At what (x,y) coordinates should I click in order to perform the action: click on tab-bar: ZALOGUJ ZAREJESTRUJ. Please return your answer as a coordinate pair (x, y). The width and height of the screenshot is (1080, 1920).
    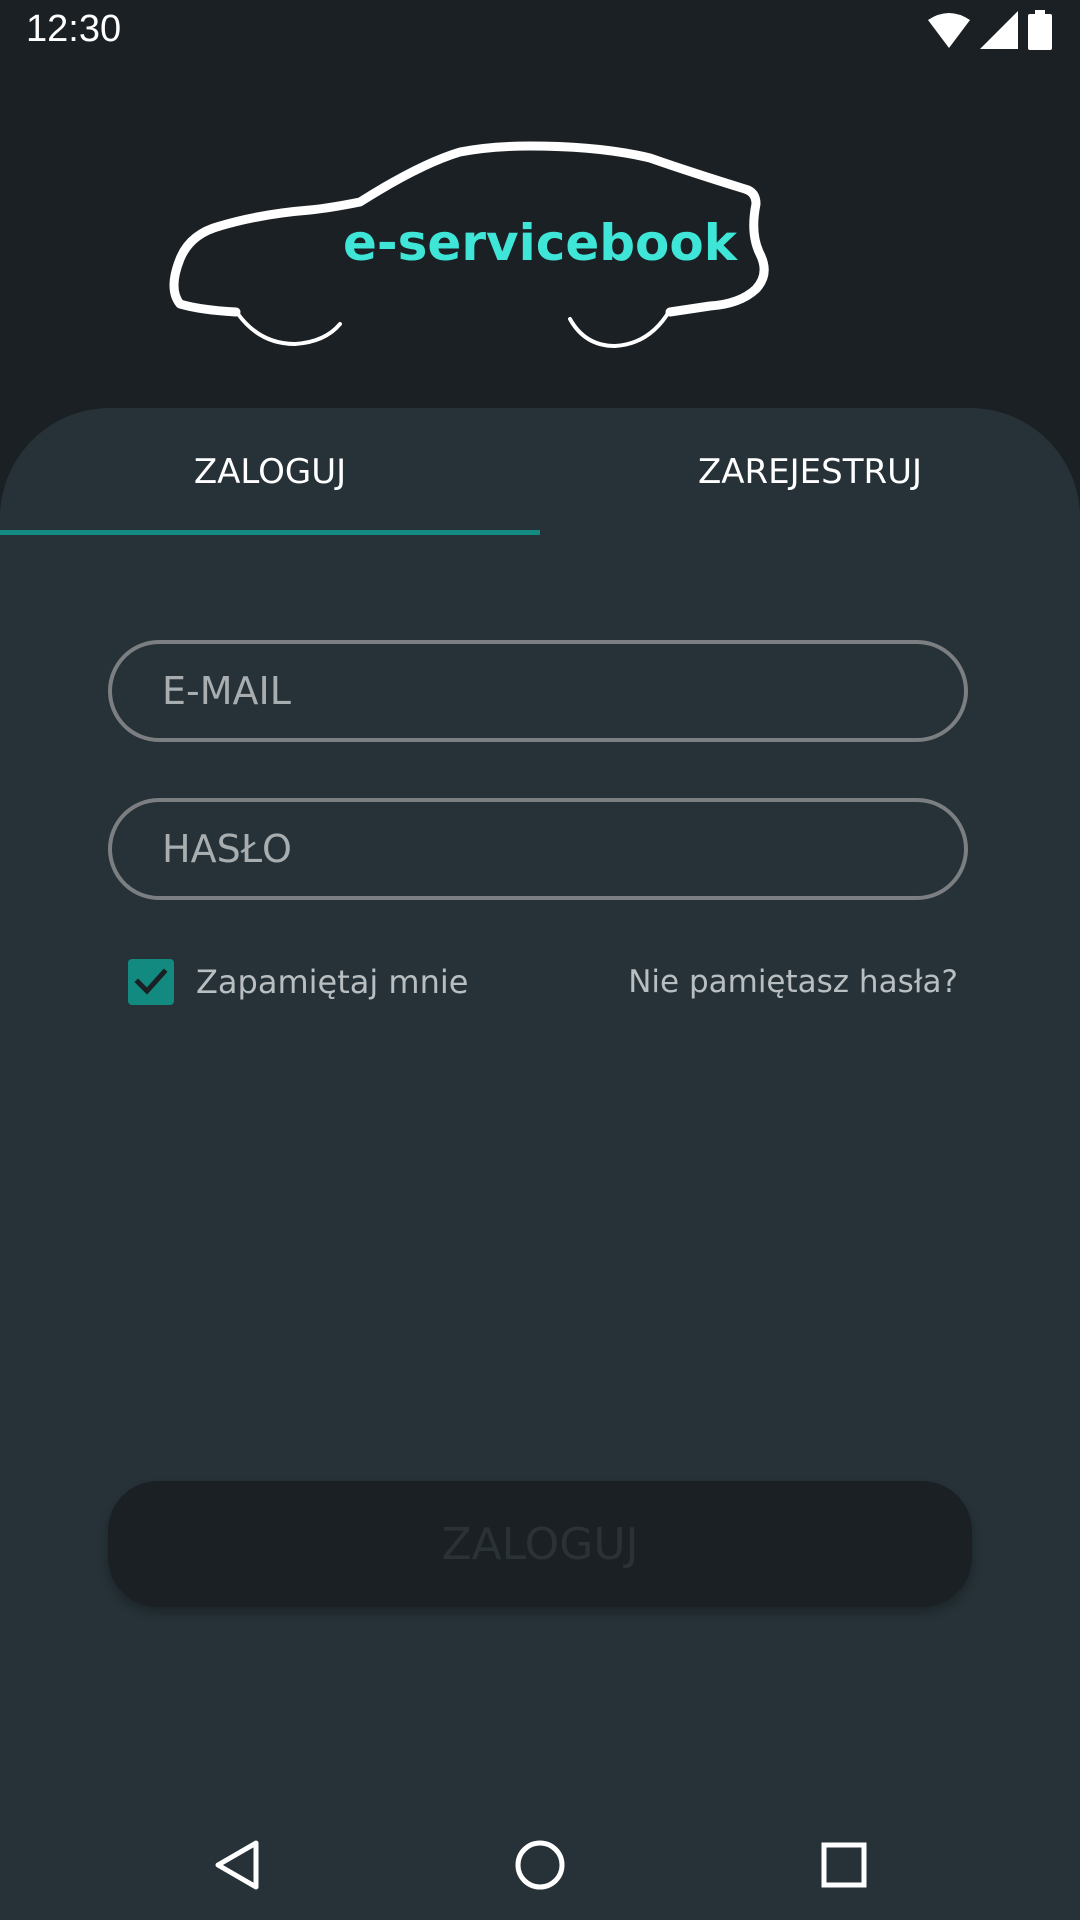
    Looking at the image, I should click on (540, 472).